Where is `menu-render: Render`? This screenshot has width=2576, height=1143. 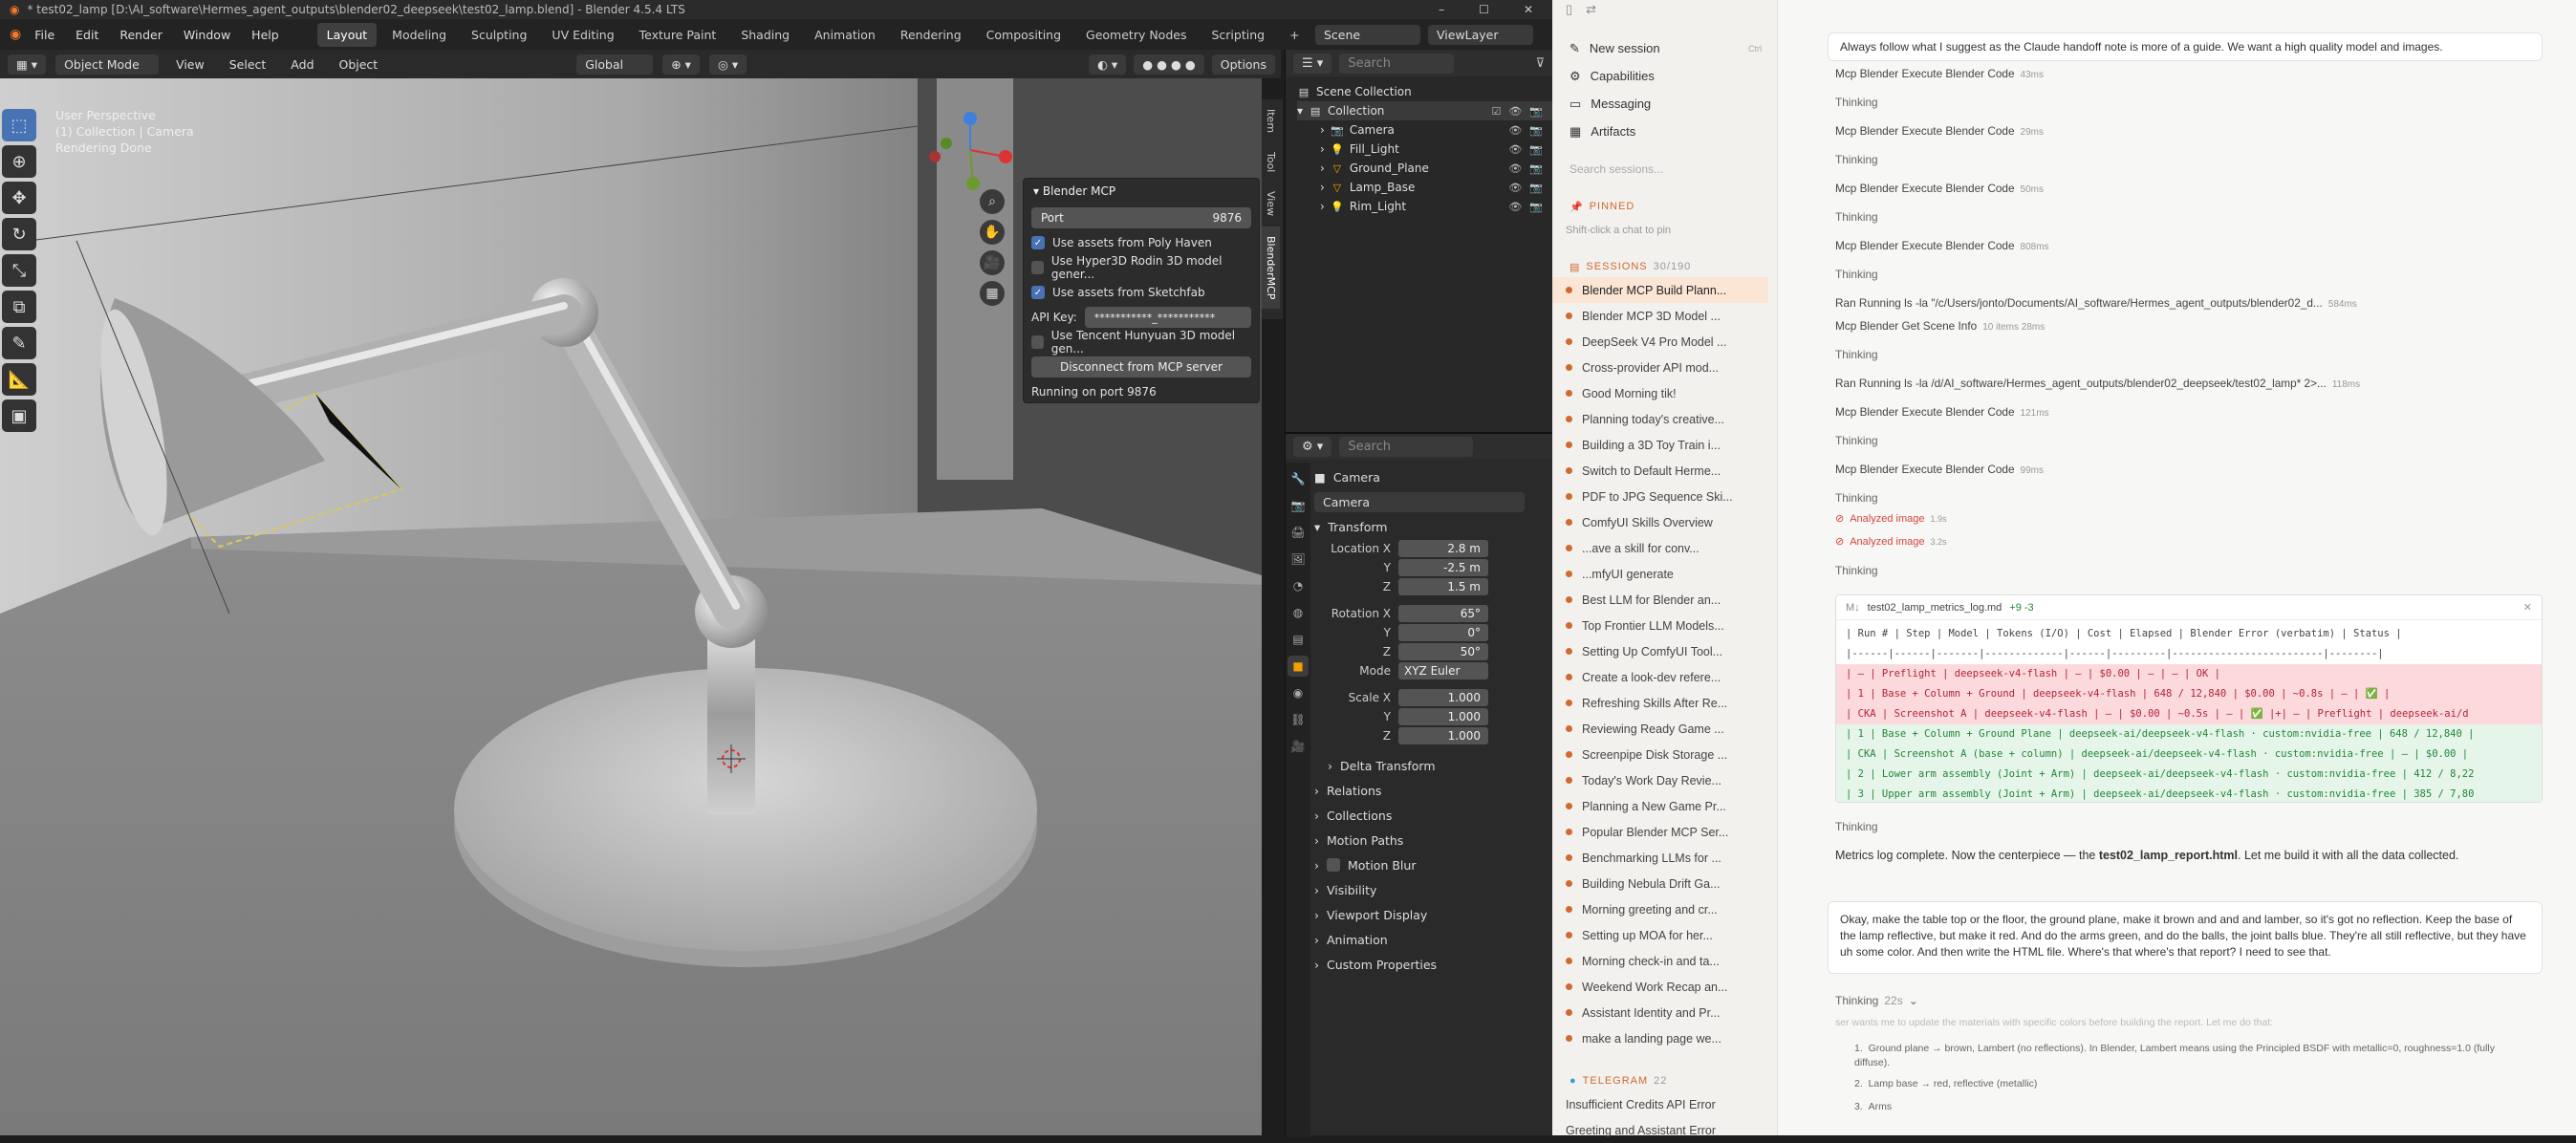 menu-render: Render is located at coordinates (141, 35).